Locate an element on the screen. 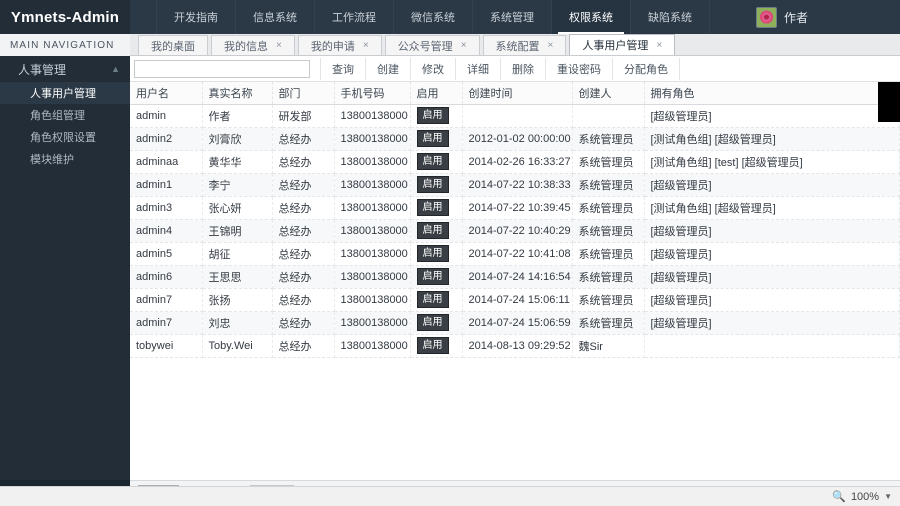 This screenshot has width=900, height=506. top-nav-item-1: 信息系统 is located at coordinates (274, 17).